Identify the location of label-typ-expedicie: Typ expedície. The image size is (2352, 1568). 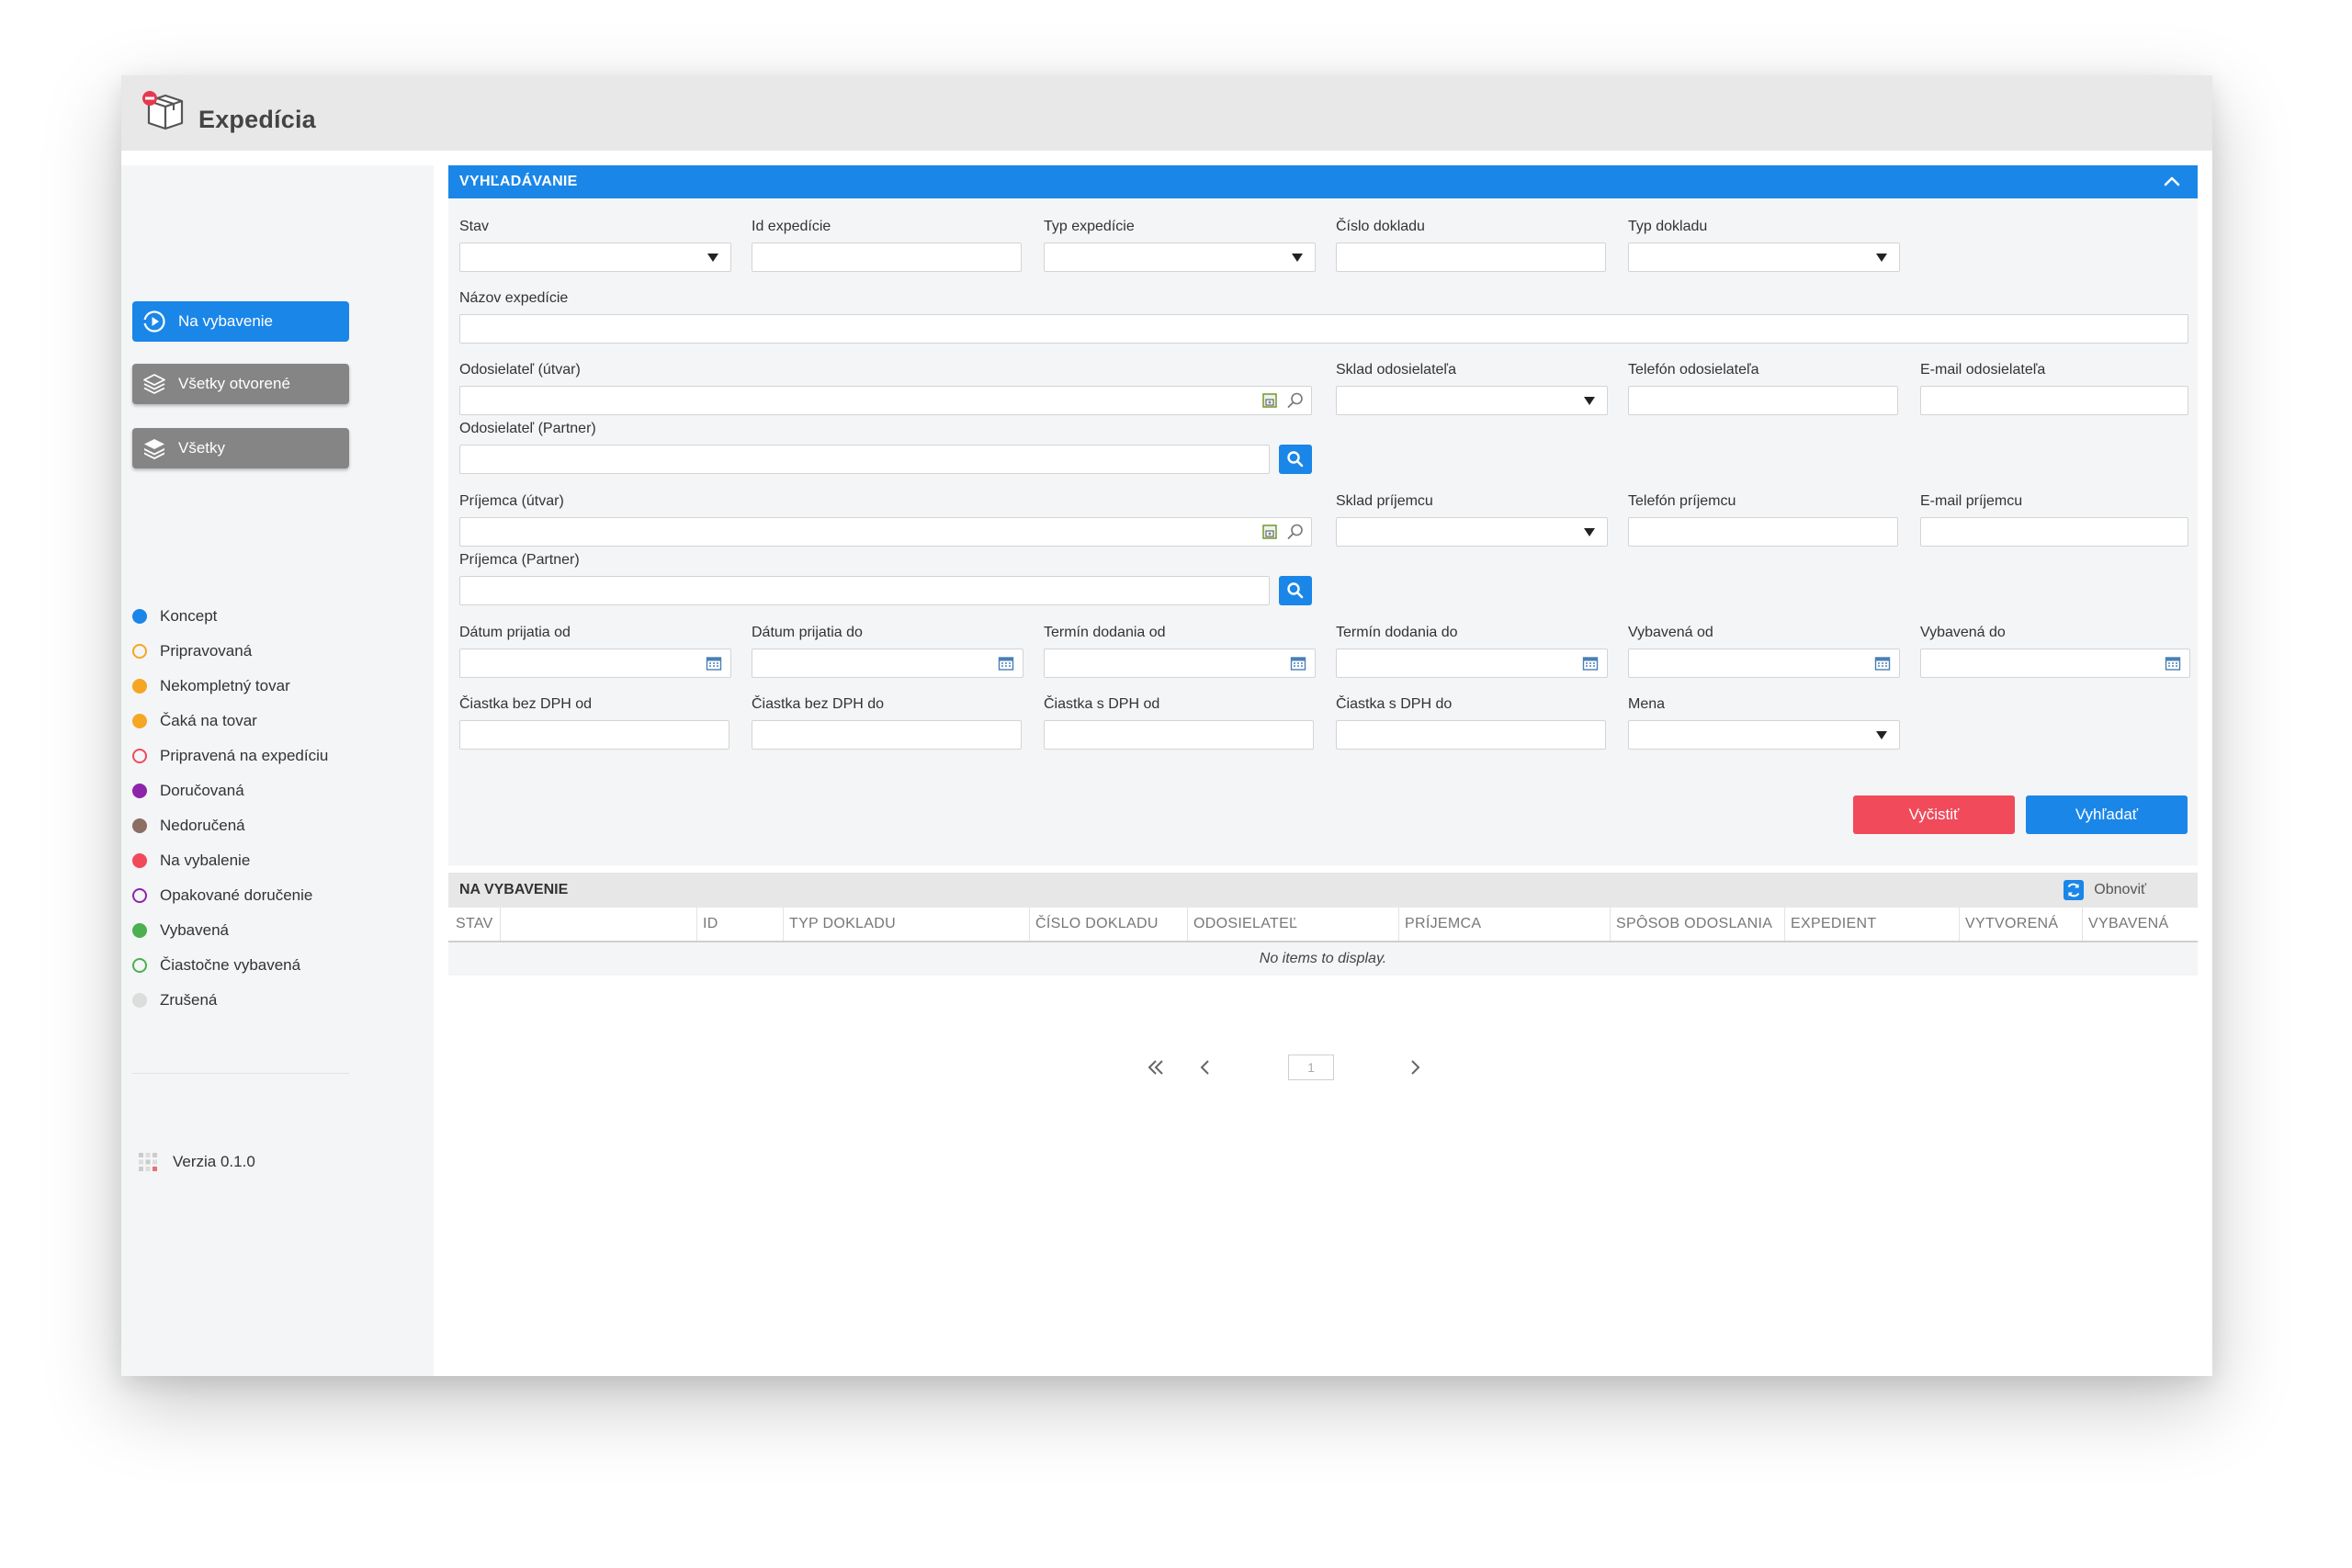
(1089, 227).